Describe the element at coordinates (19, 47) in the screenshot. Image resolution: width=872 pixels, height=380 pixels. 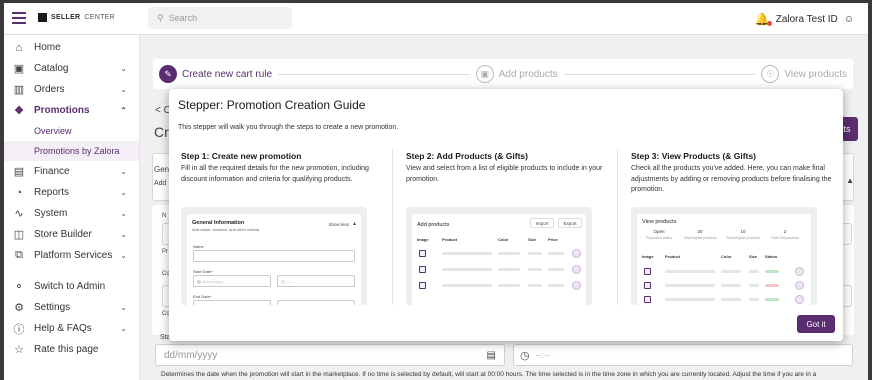
I see `home-icon: ⌂` at that location.